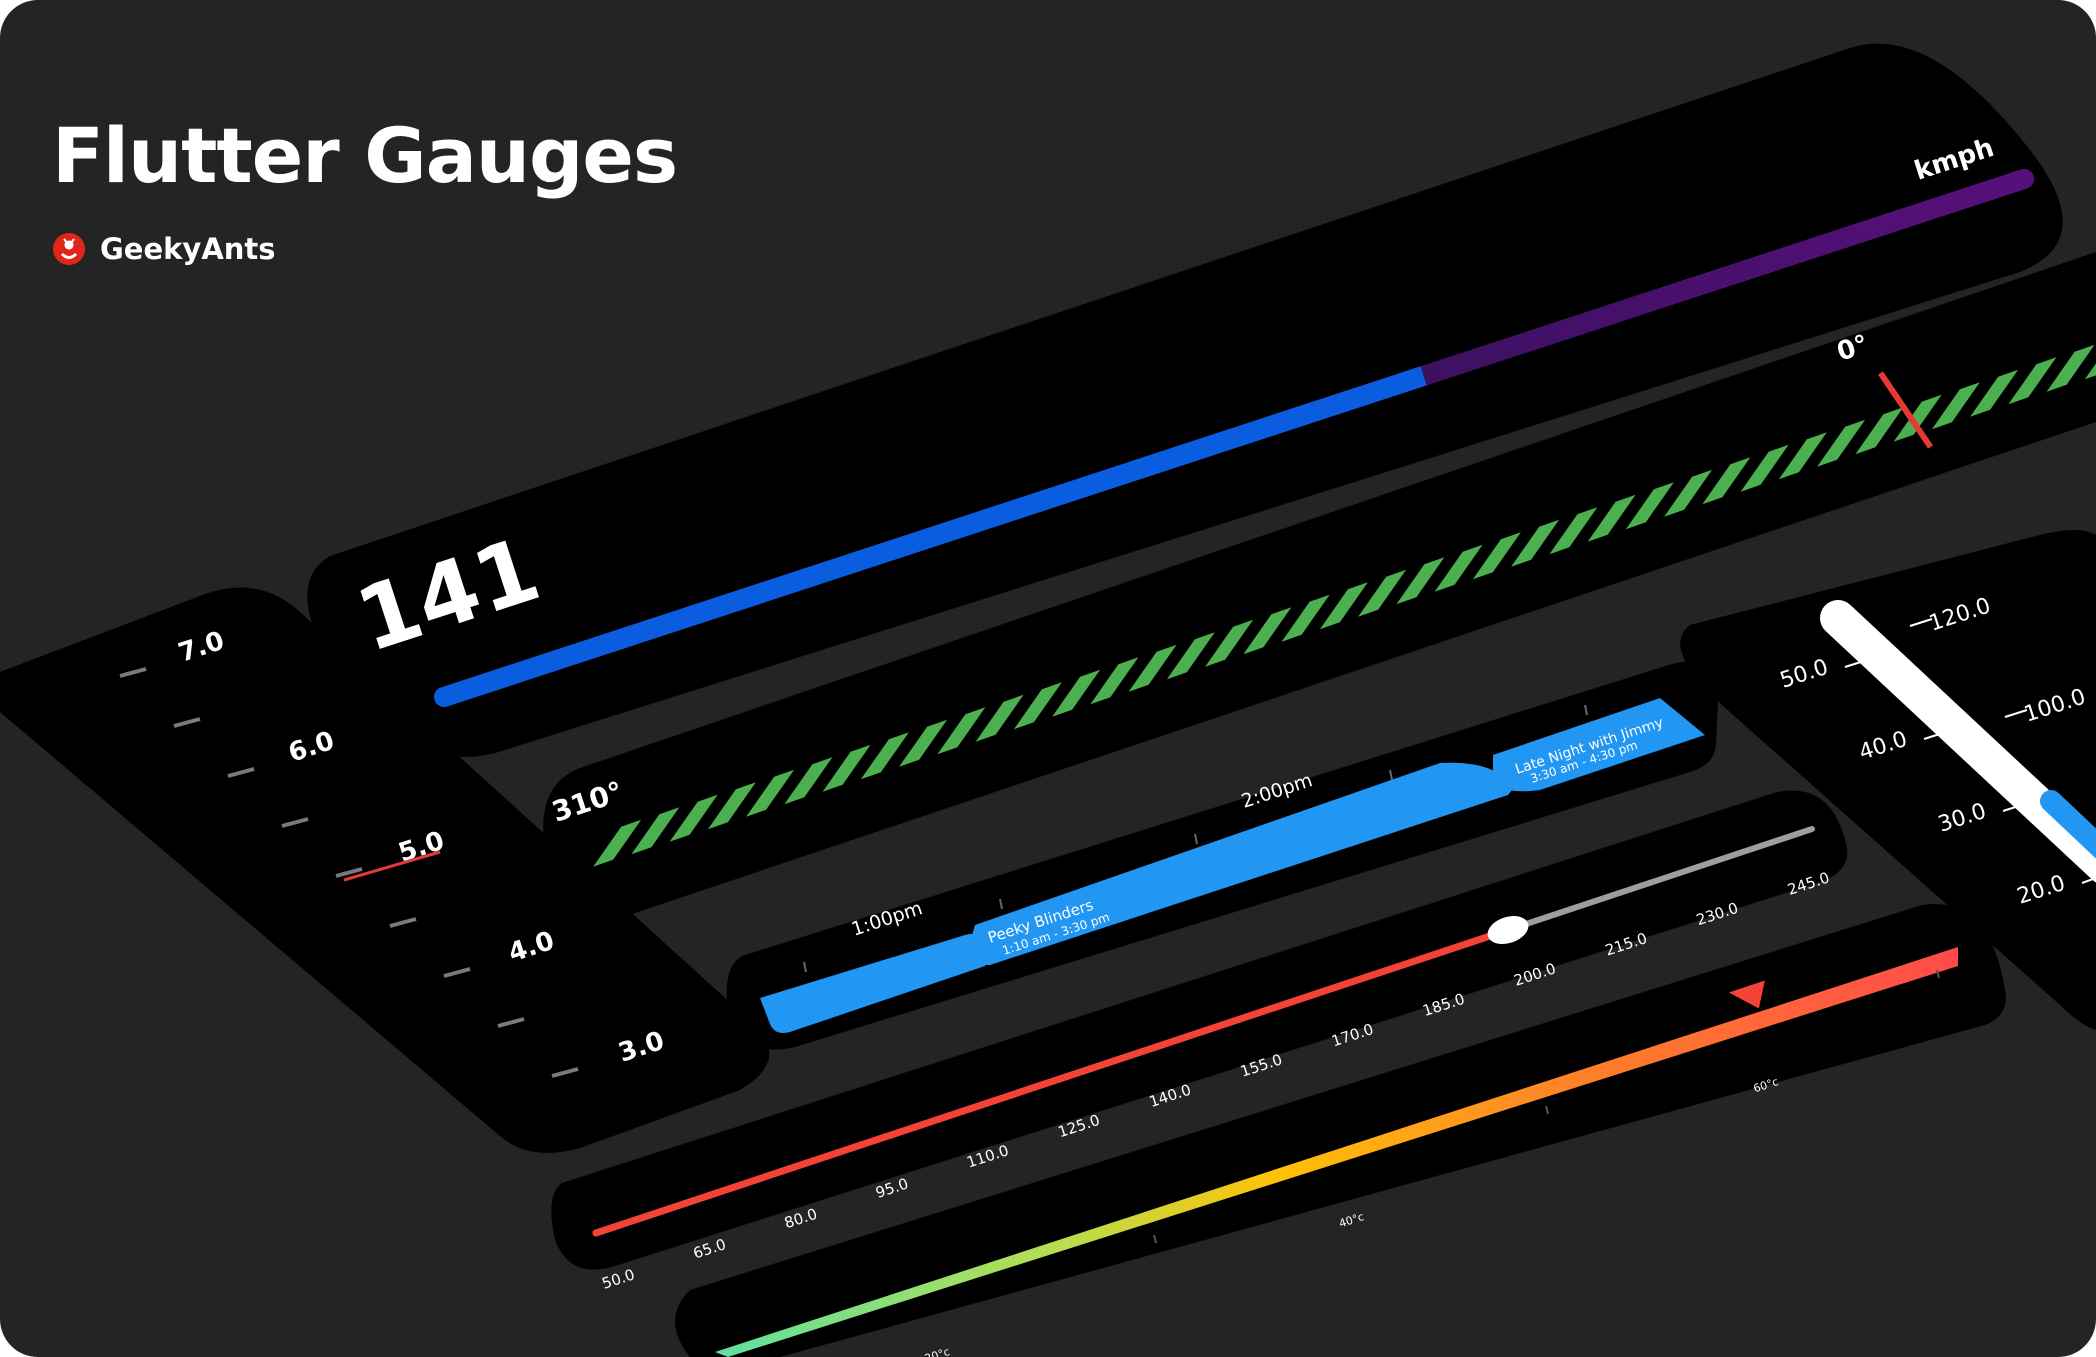 This screenshot has height=1357, width=2096. Describe the element at coordinates (937, 1351) in the screenshot. I see `temperature-label: 20°c` at that location.